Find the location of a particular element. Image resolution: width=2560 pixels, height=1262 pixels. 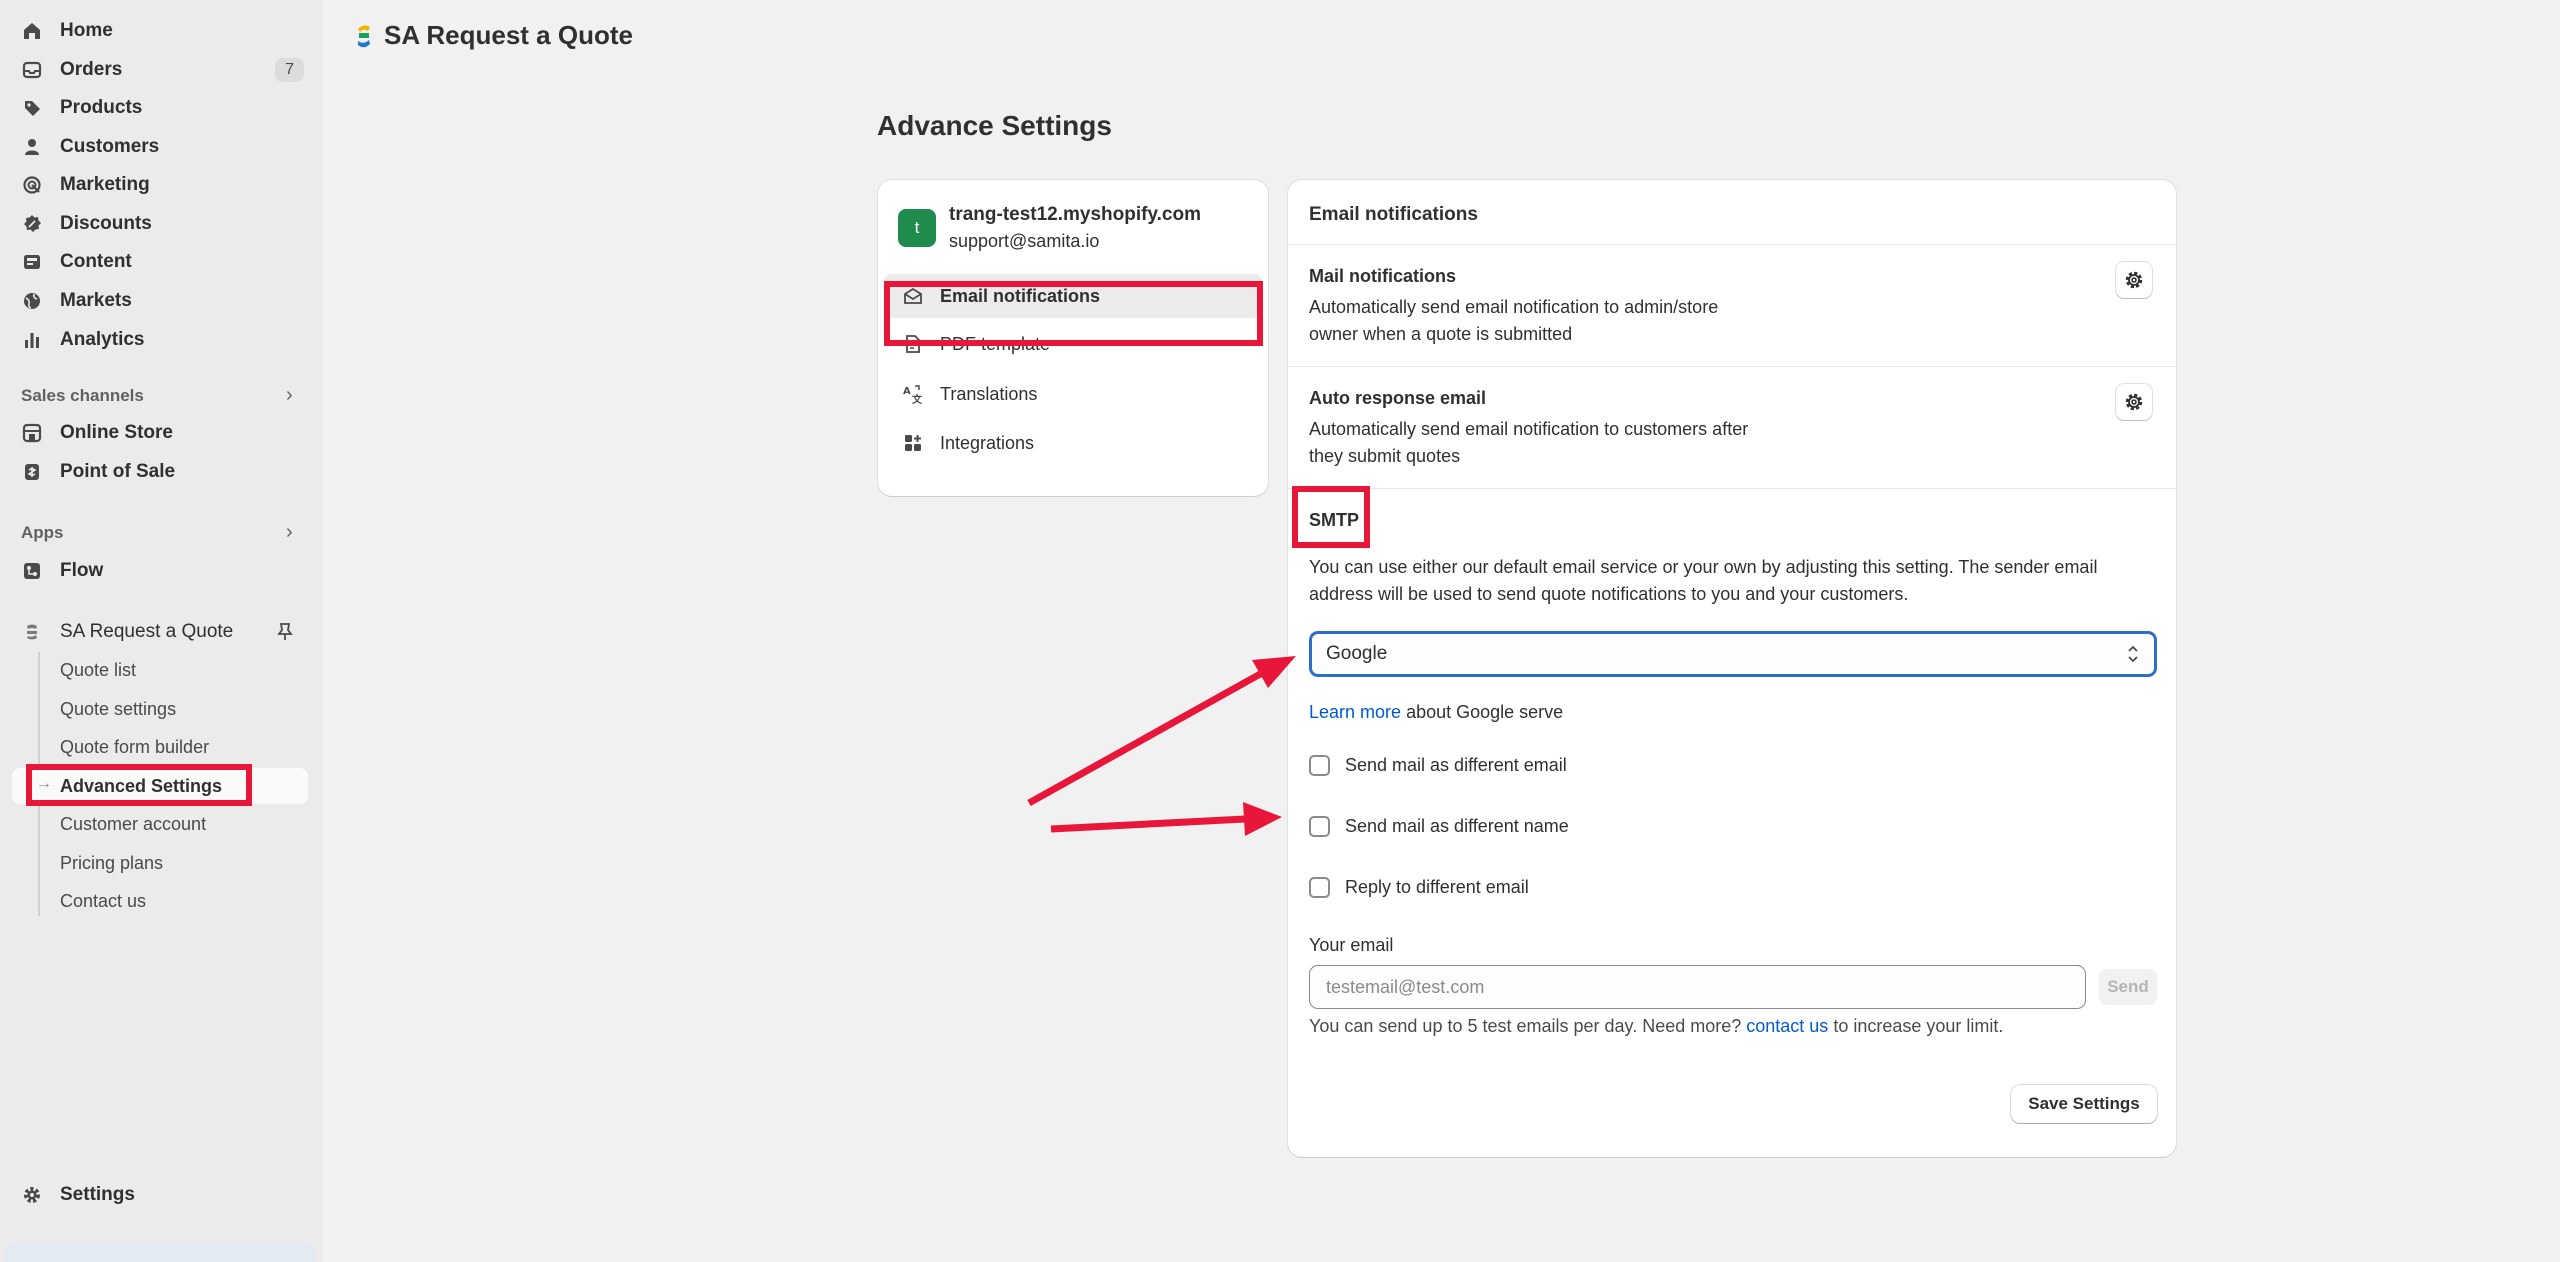

annotation-arrow is located at coordinates (1161, 731).